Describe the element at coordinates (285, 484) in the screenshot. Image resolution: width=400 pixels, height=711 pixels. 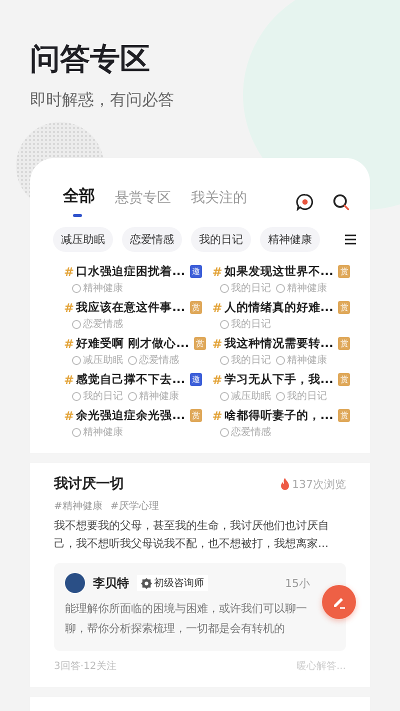
I see `flame-icon` at that location.